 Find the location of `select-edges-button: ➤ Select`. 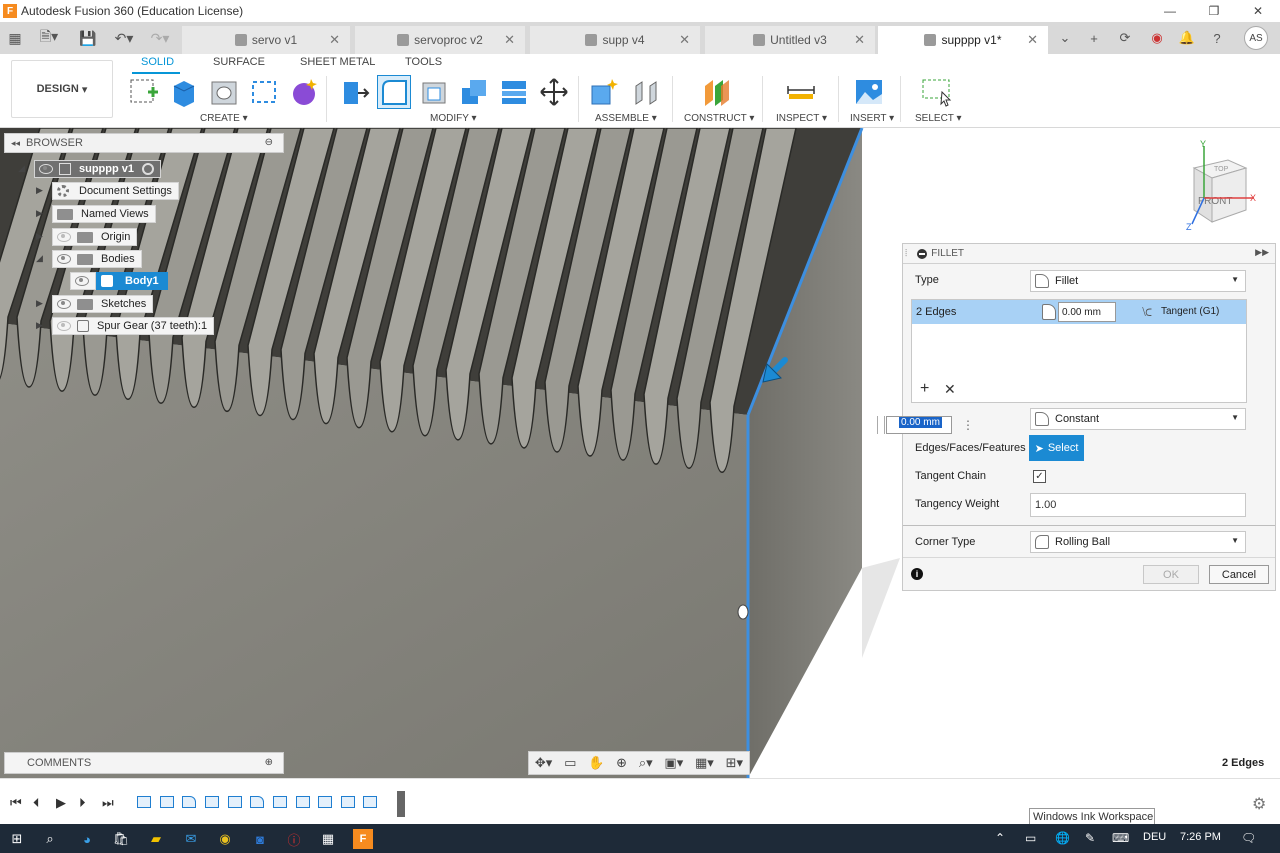

select-edges-button: ➤ Select is located at coordinates (1056, 448).